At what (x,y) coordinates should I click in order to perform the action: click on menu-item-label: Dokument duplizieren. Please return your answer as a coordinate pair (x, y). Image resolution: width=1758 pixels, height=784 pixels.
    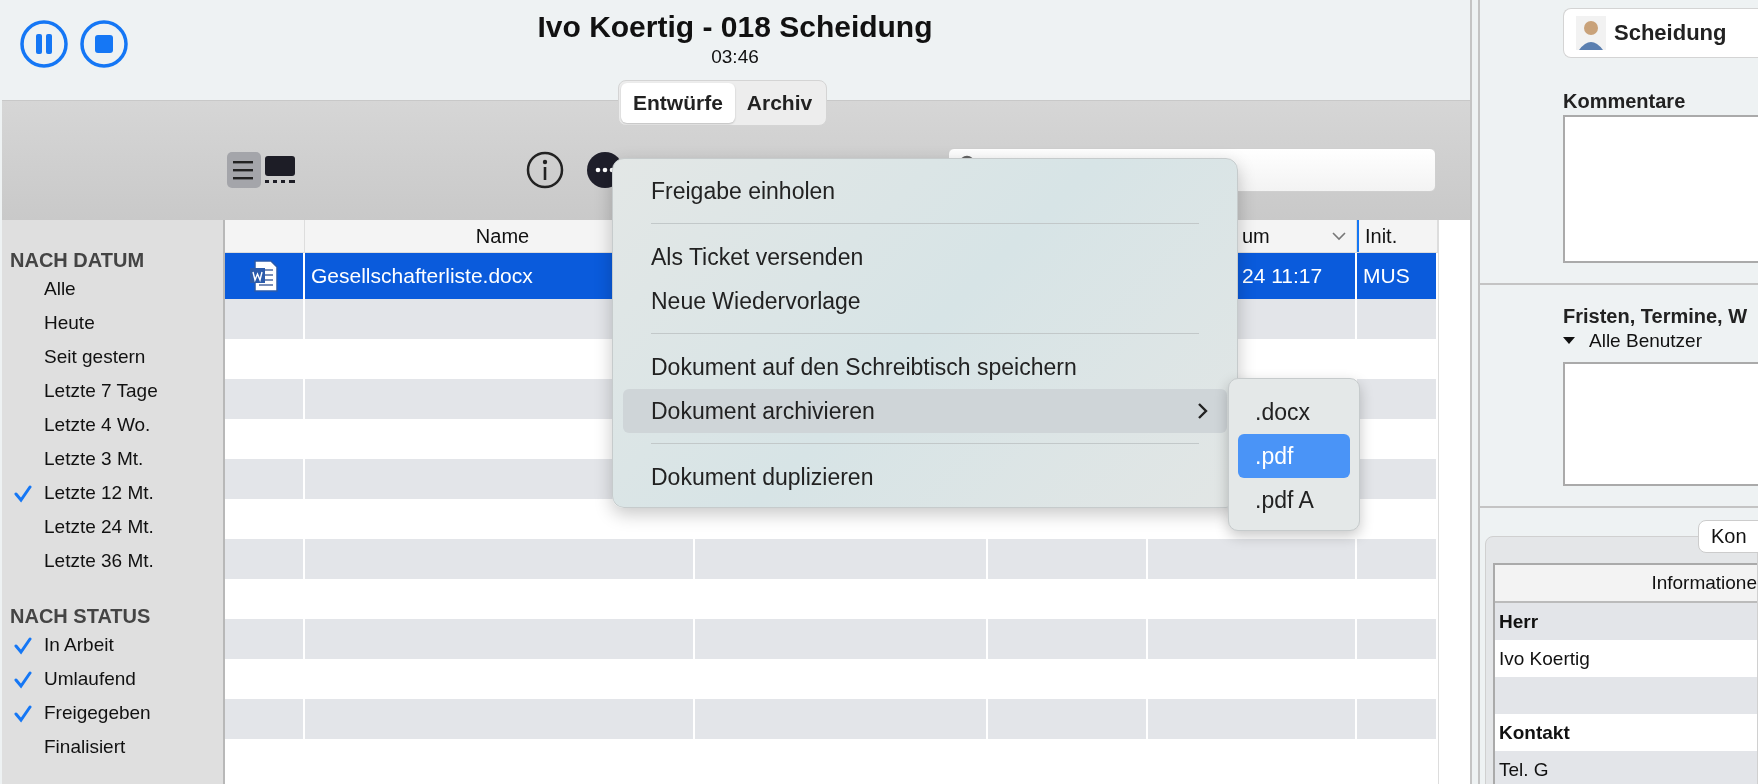
    Looking at the image, I should click on (762, 477).